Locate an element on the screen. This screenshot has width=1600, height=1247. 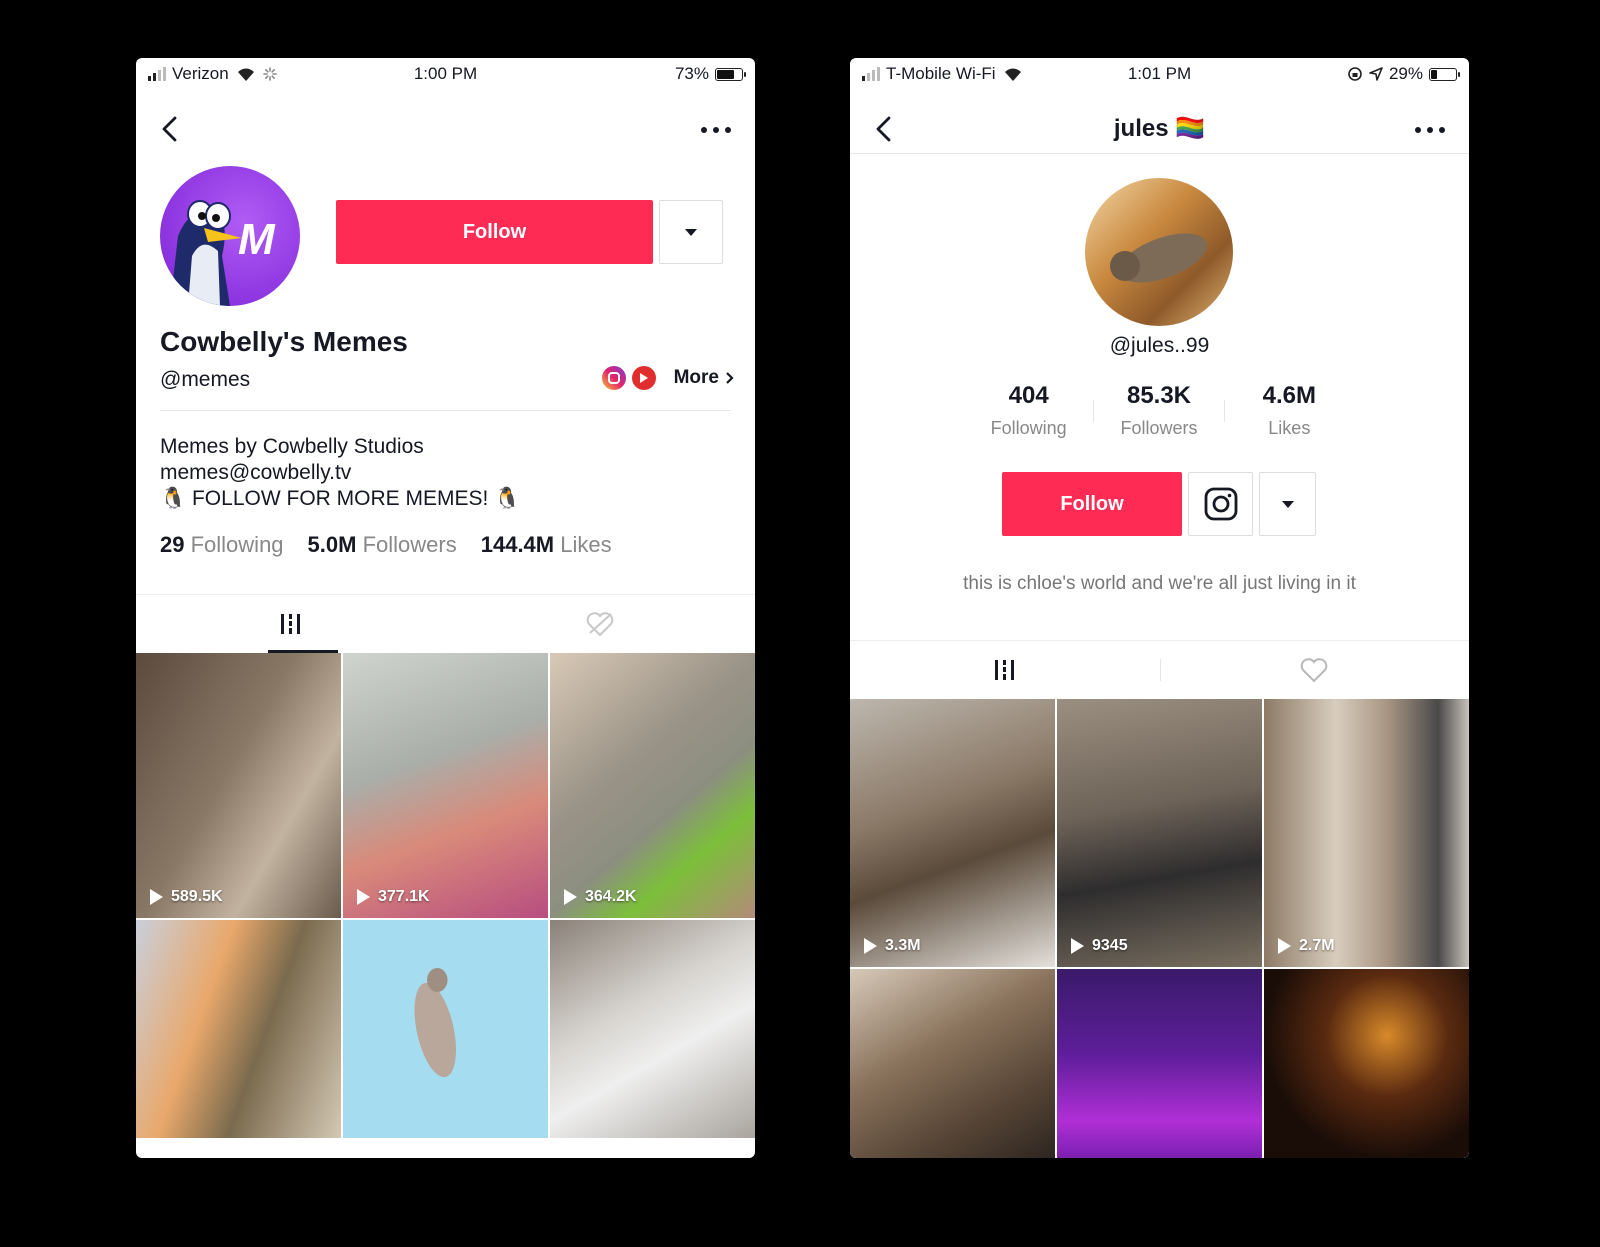
avatar: M is located at coordinates (230, 236).